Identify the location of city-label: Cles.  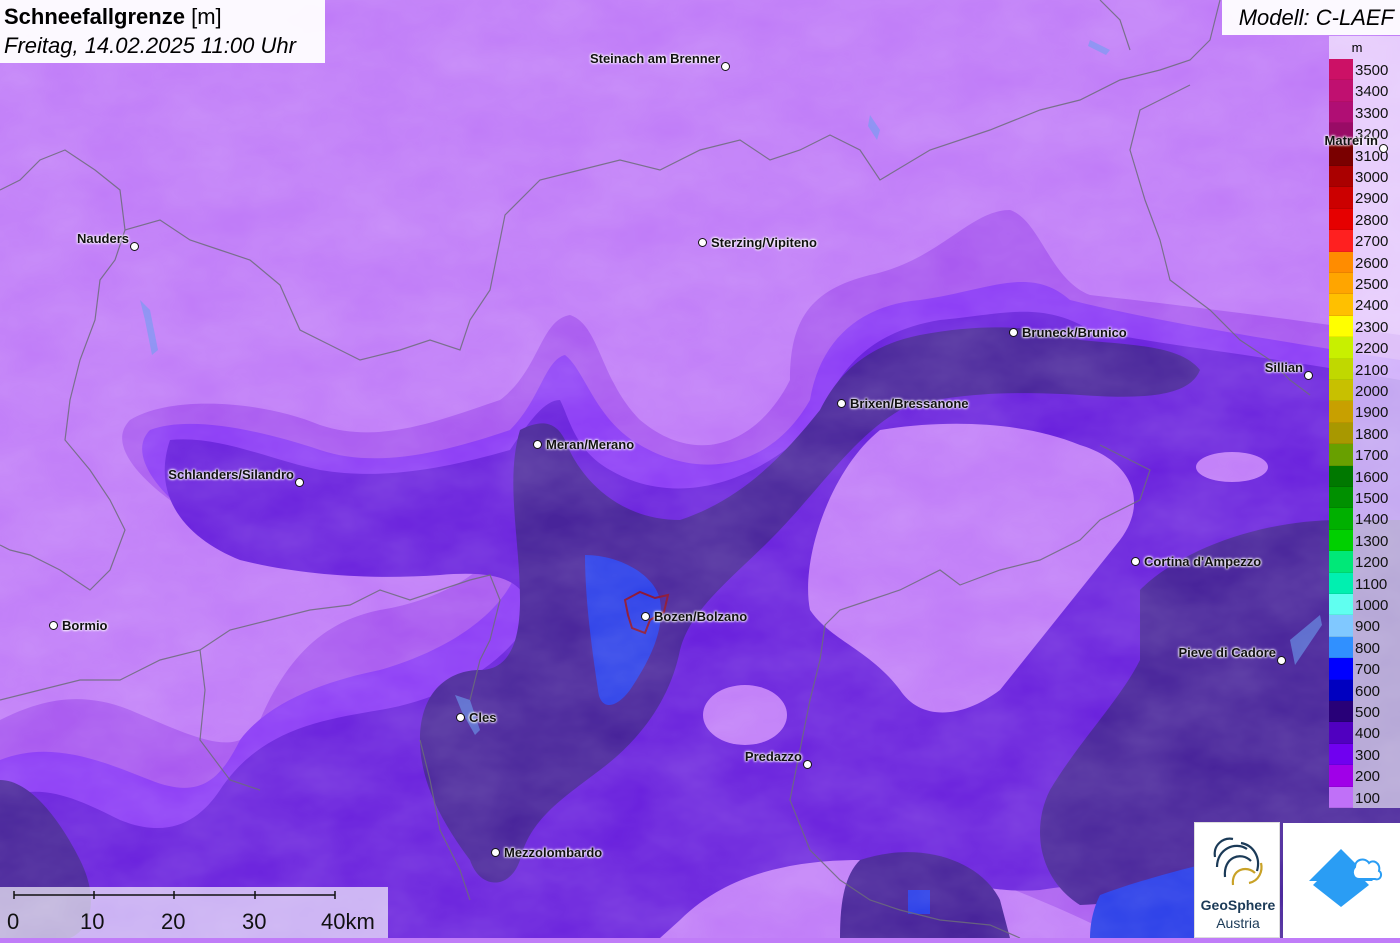
(482, 717).